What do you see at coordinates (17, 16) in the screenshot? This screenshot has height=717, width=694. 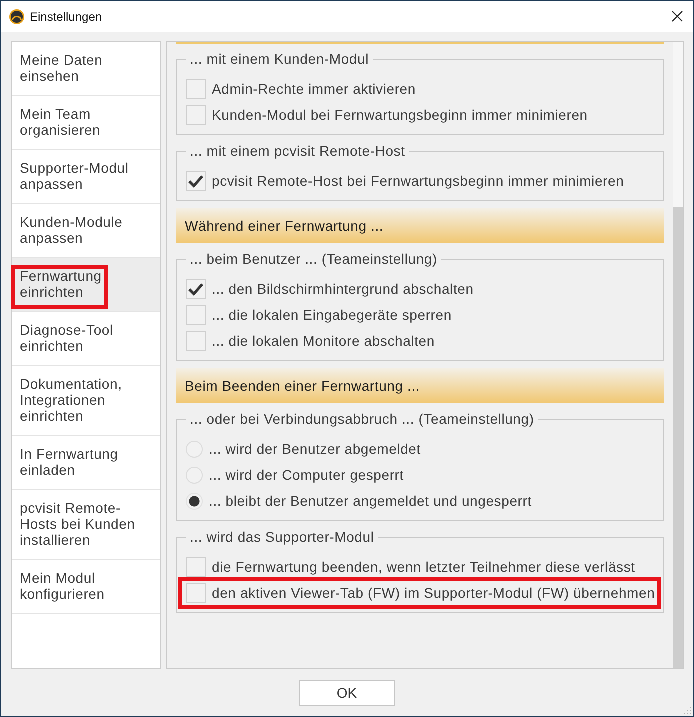 I see `app-logo-icon` at bounding box center [17, 16].